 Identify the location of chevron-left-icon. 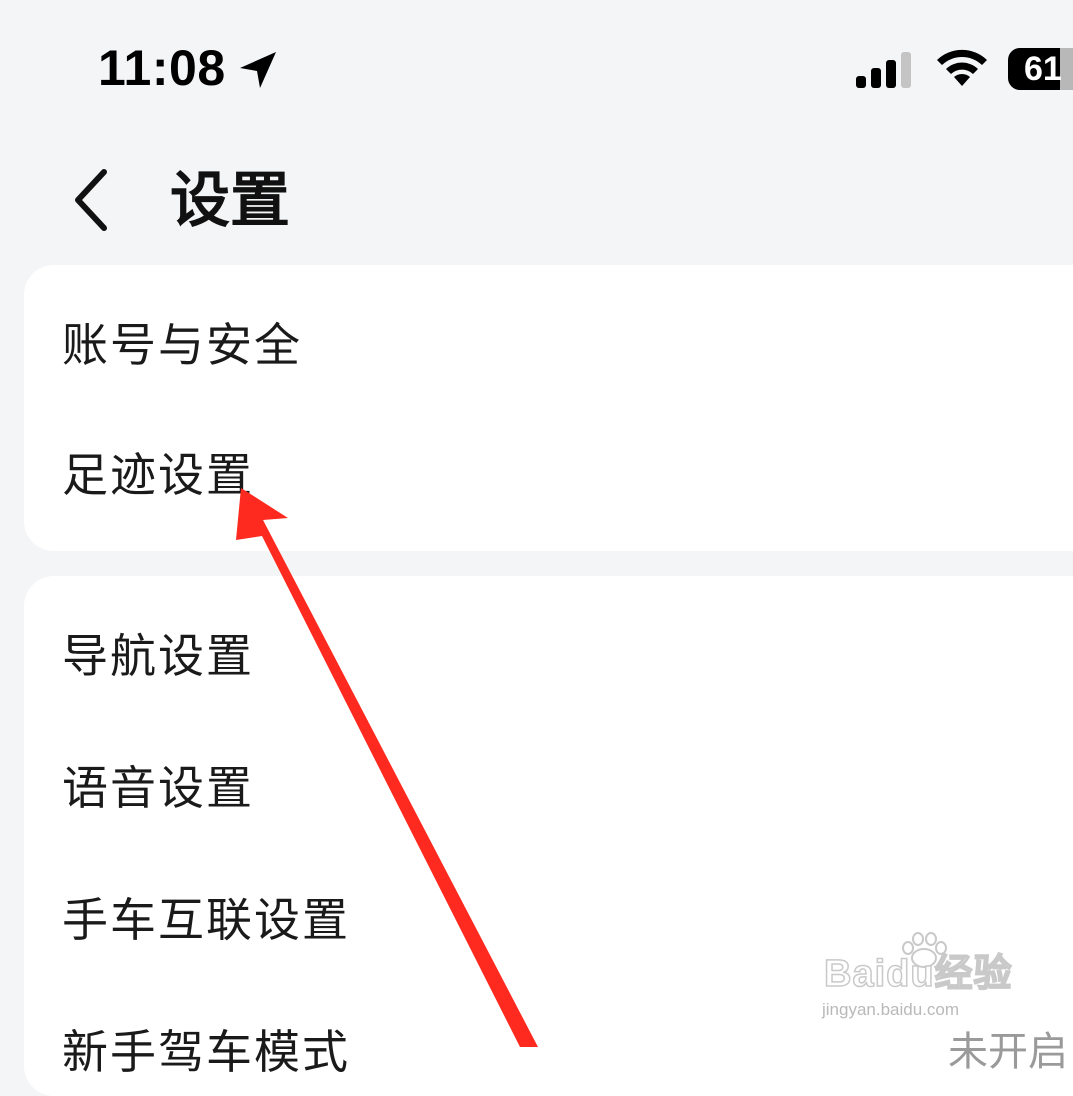
(90, 200).